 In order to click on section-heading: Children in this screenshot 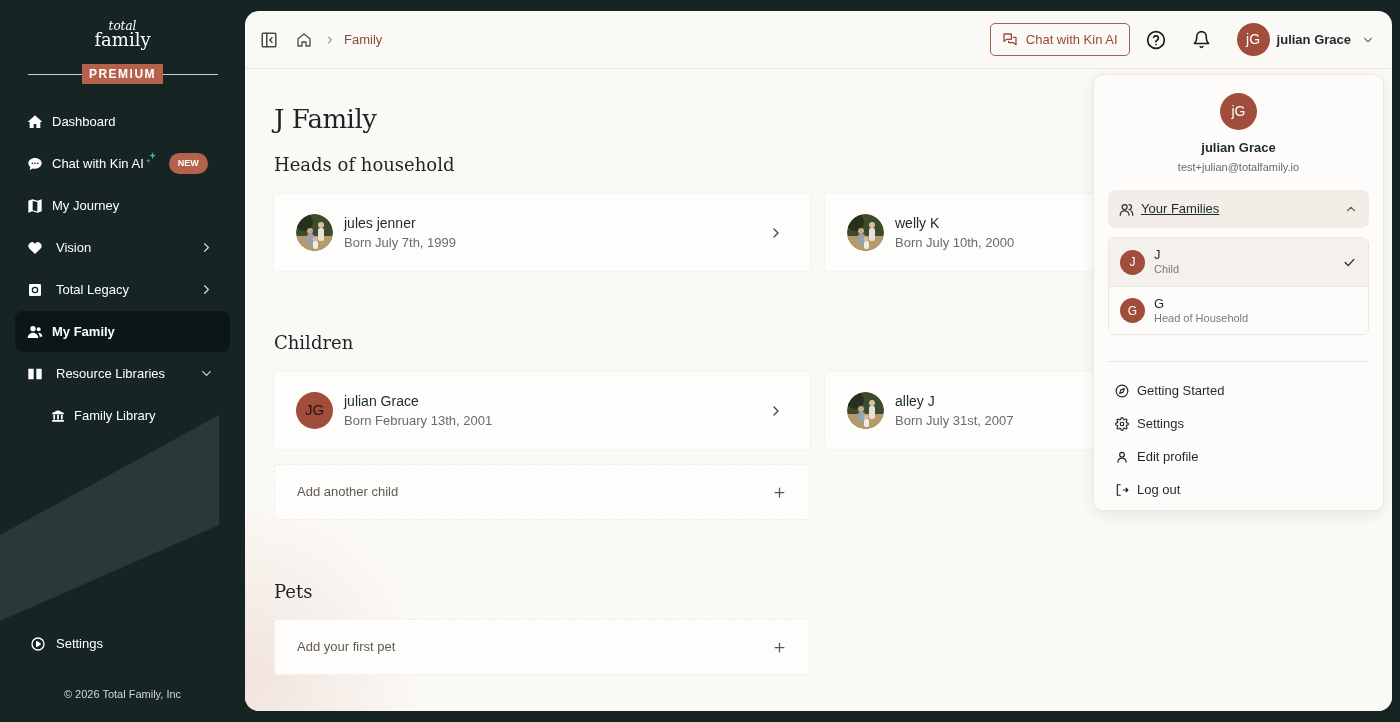, I will do `click(314, 343)`.